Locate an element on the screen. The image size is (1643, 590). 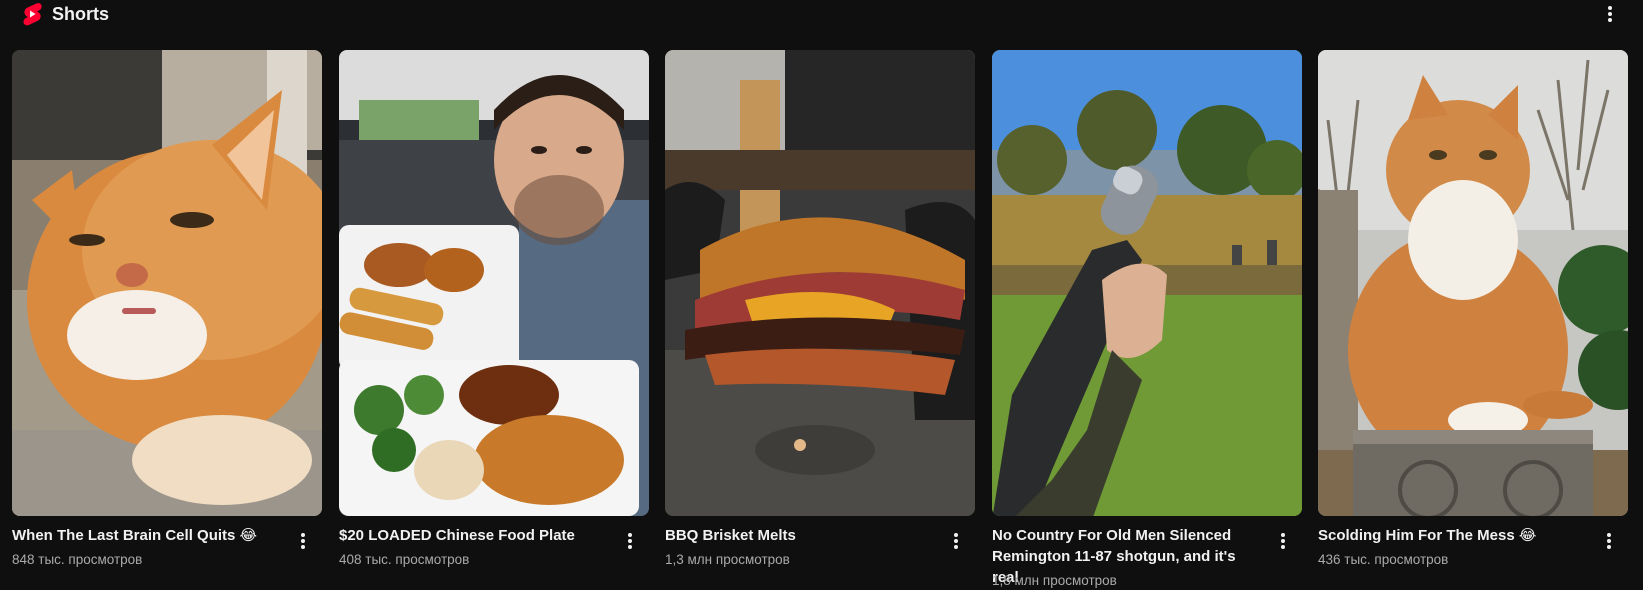
short-title: BBQ Brisket Melts is located at coordinates (800, 535).